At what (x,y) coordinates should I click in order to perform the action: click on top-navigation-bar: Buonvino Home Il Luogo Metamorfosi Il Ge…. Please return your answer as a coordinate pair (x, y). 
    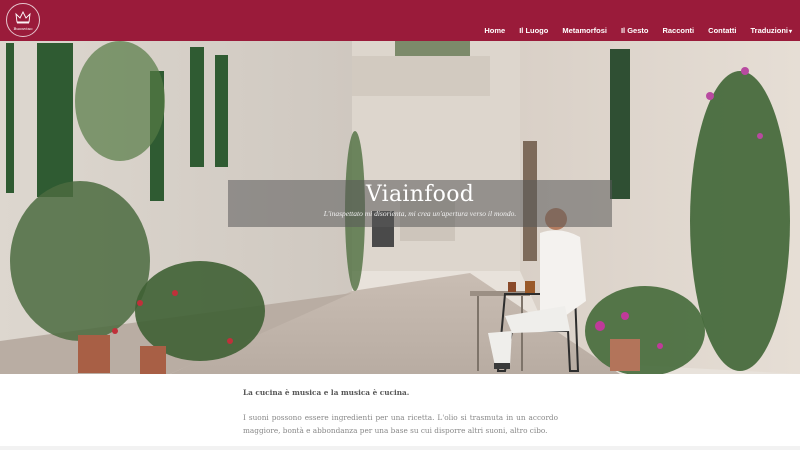
    Looking at the image, I should click on (400, 20).